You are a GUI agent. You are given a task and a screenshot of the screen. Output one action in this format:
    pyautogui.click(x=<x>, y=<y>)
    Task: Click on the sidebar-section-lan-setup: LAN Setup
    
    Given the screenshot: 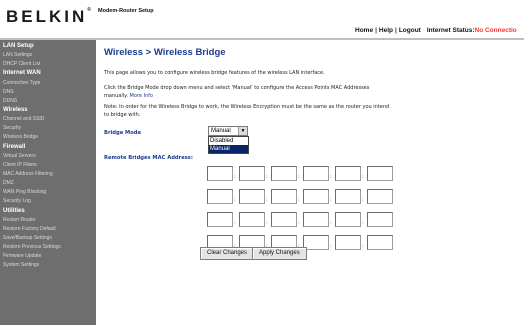 What is the action you would take?
    pyautogui.click(x=18, y=46)
    